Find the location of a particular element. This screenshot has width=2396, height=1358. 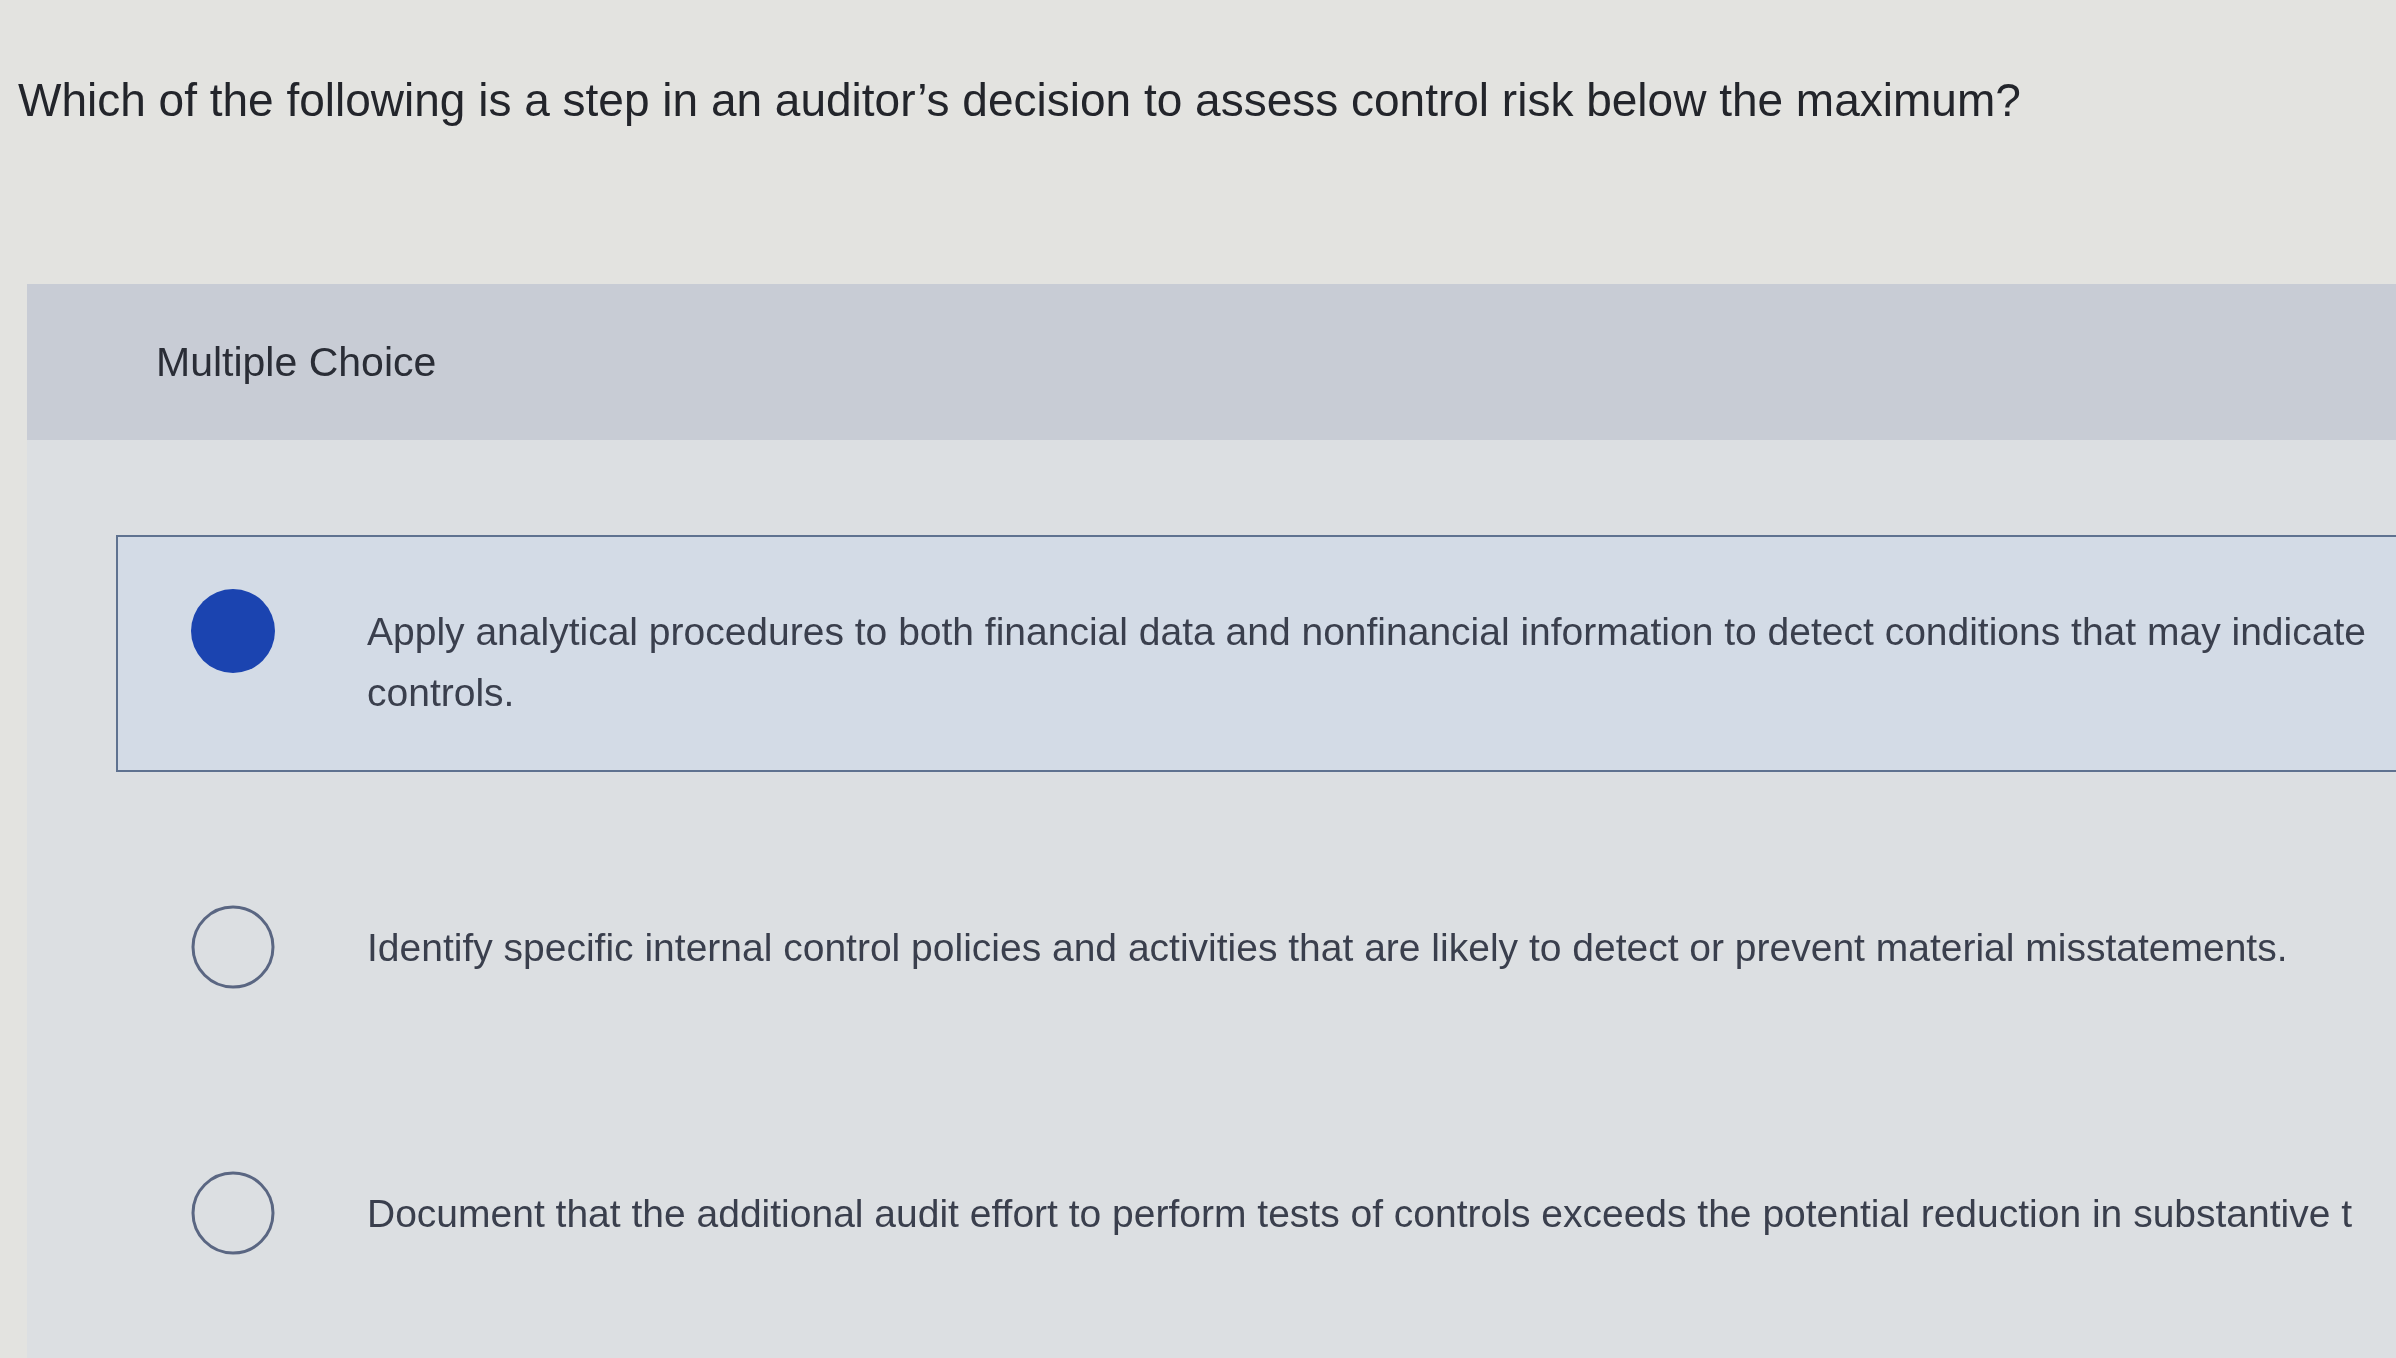

answer-text: Document that the additional audit effort to perform tests of controls exceeds the potential reduction in substantive t is located at coordinates (1360, 1214).